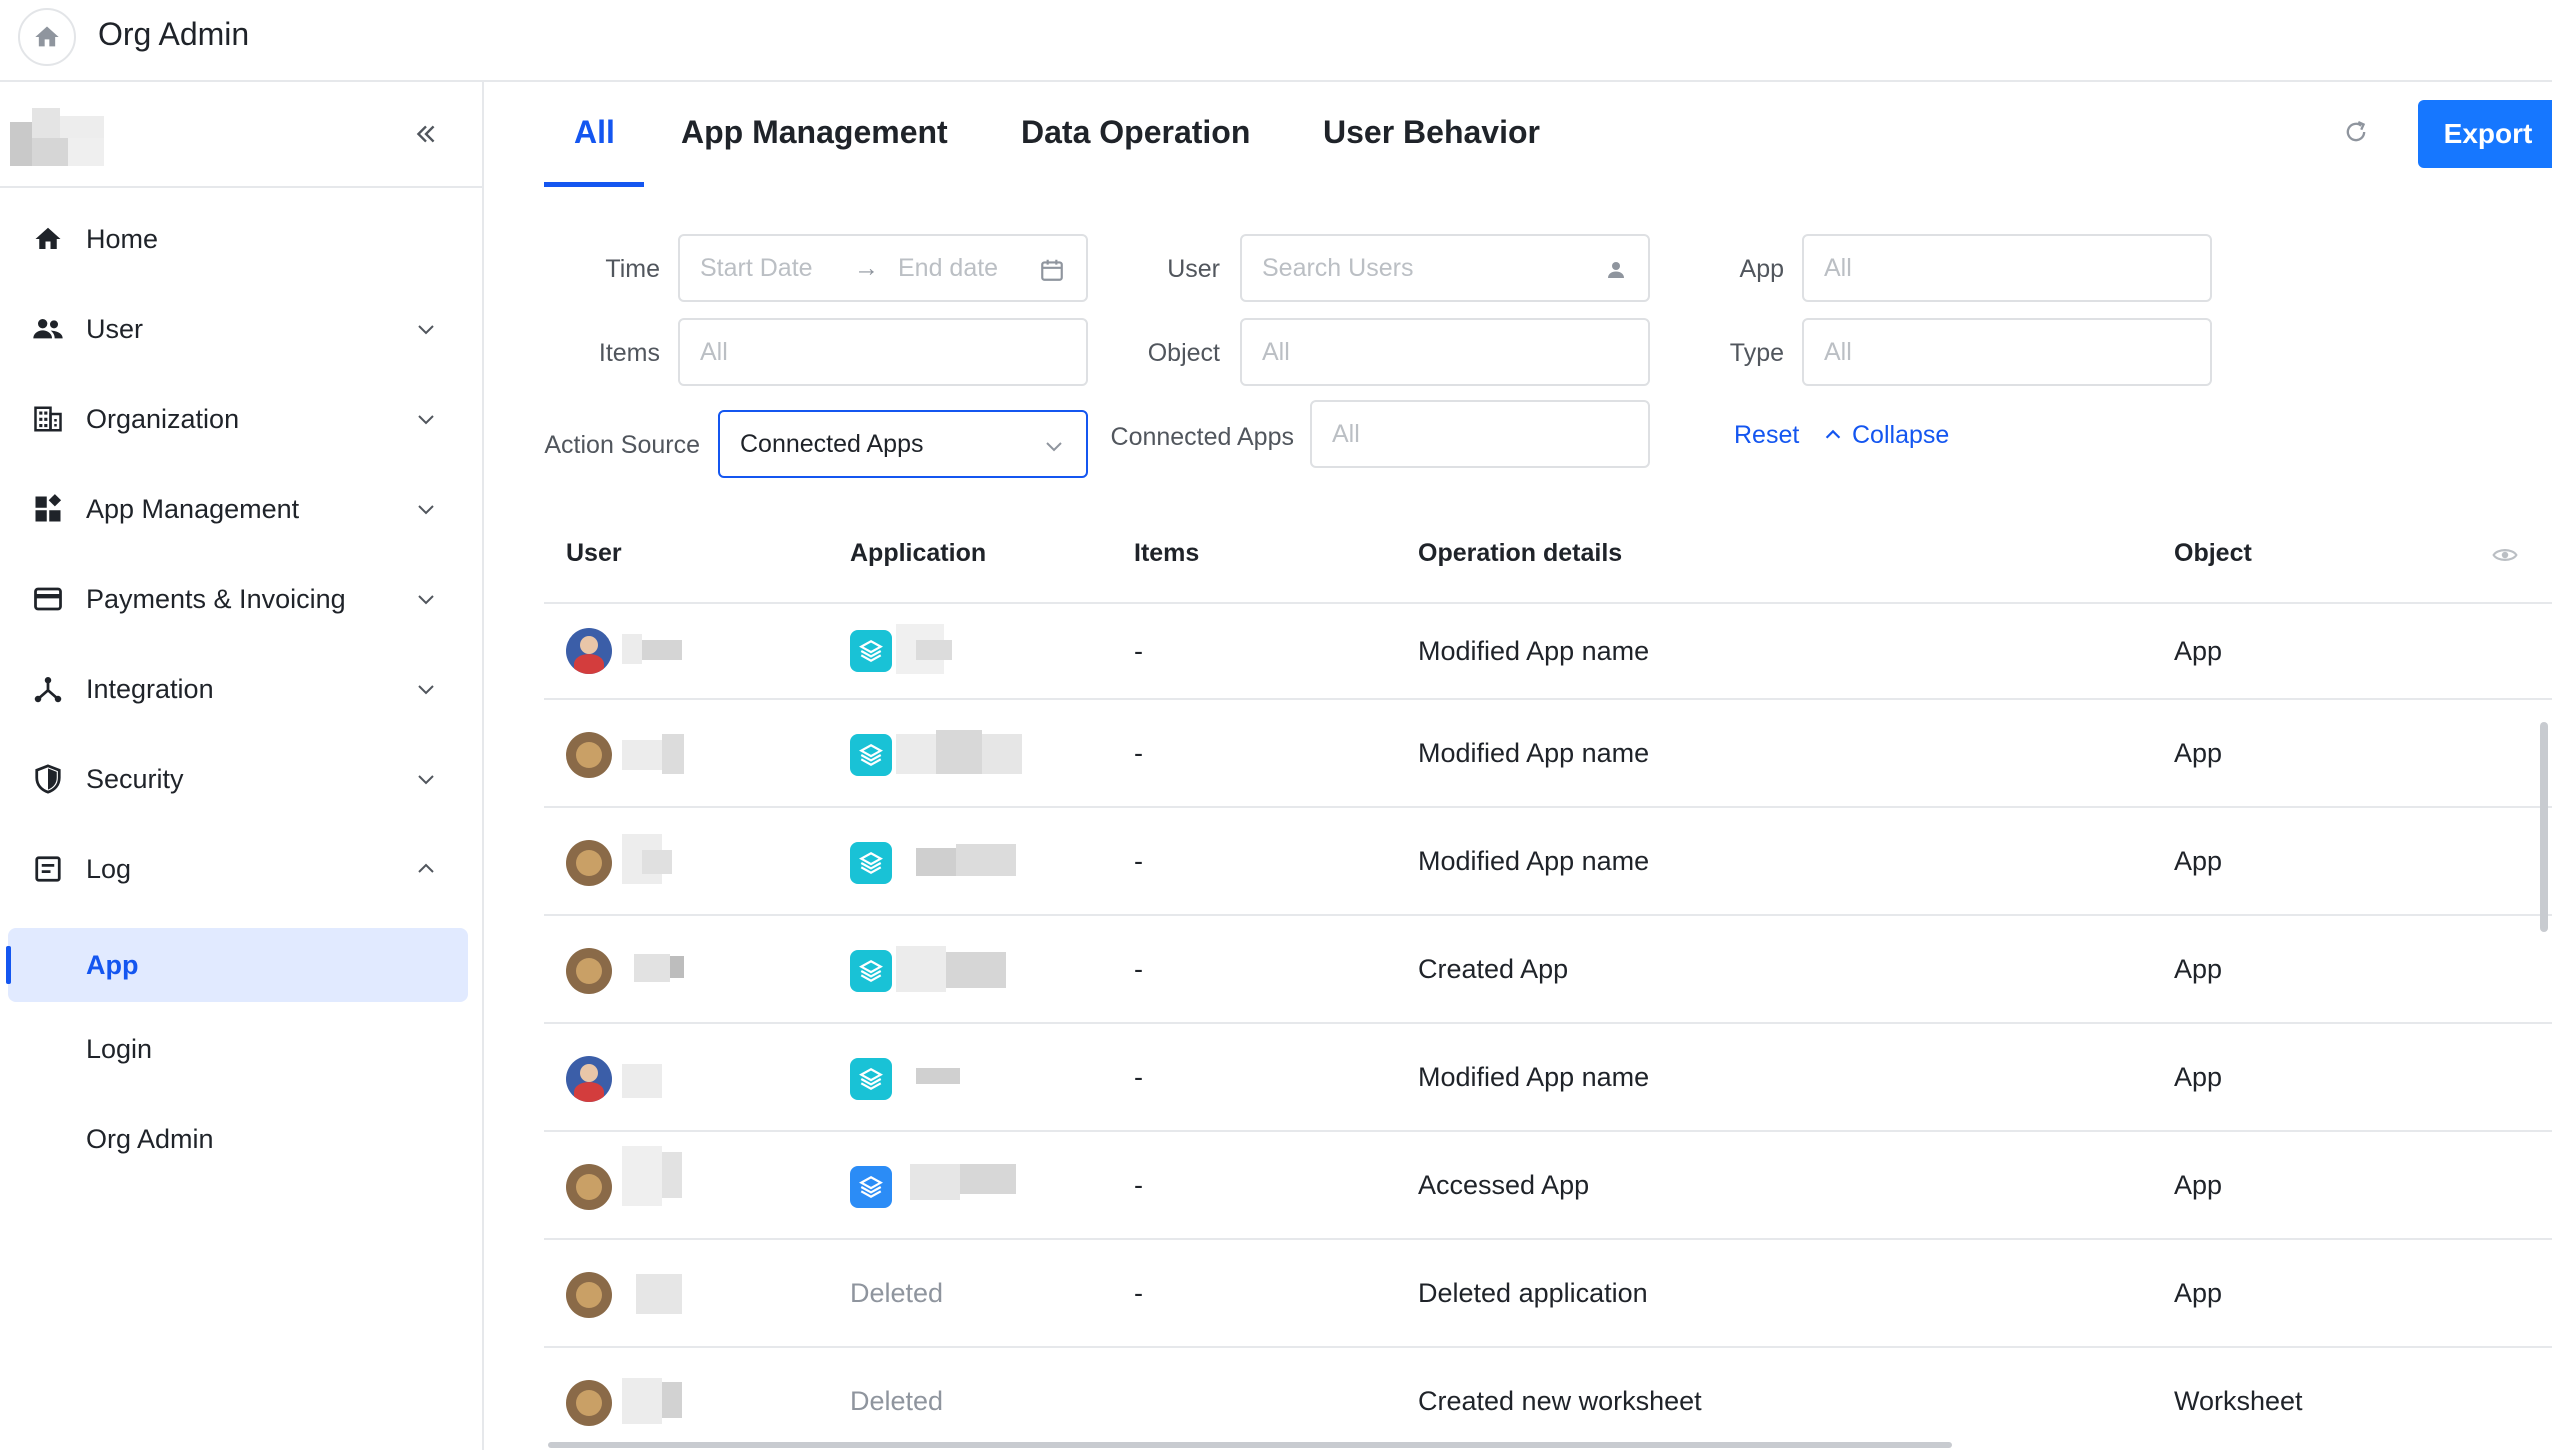 This screenshot has width=2552, height=1450. I want to click on column-header-object: Object, so click(2213, 553).